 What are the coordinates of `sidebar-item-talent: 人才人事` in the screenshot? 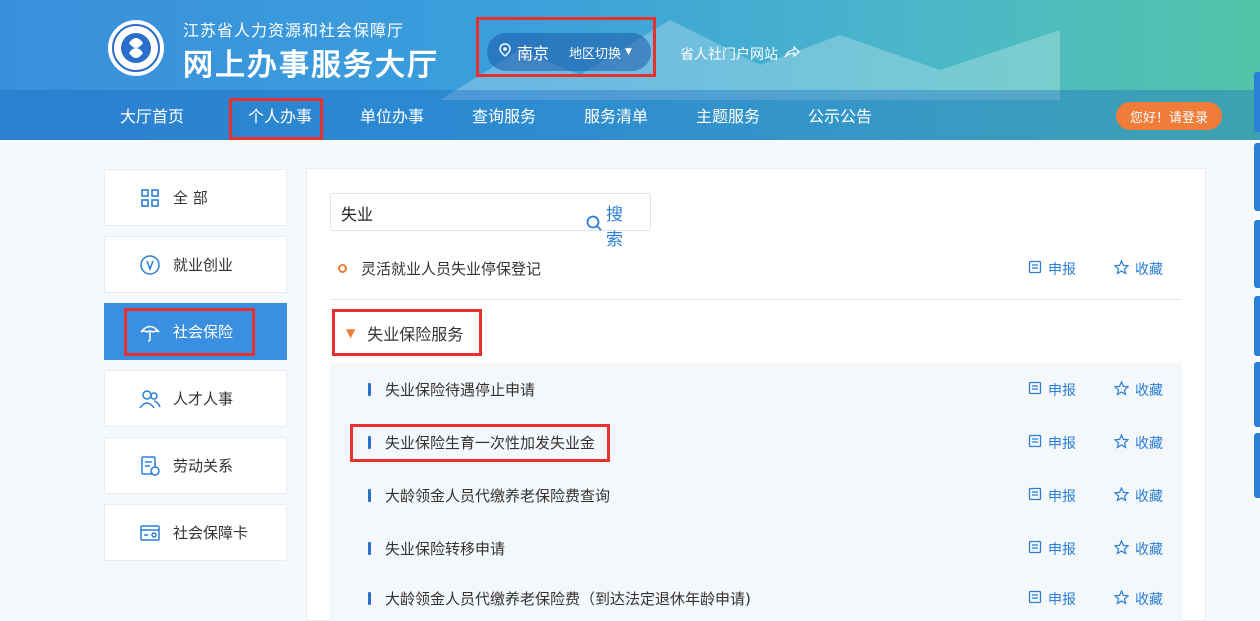 It's located at (195, 398).